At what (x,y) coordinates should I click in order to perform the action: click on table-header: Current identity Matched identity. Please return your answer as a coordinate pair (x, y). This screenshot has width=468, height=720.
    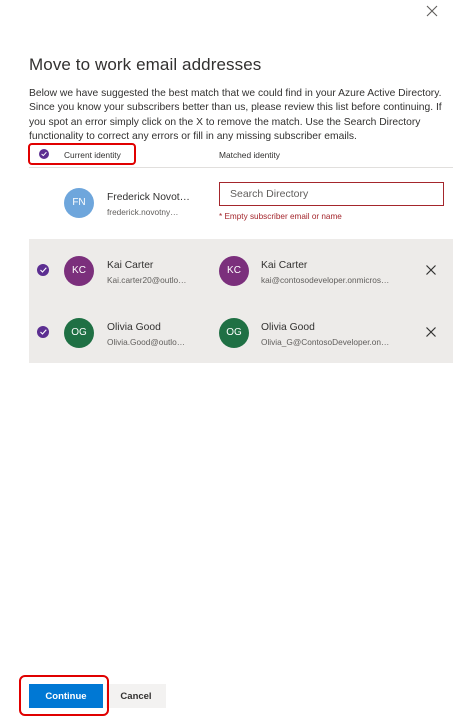
    Looking at the image, I should click on (241, 155).